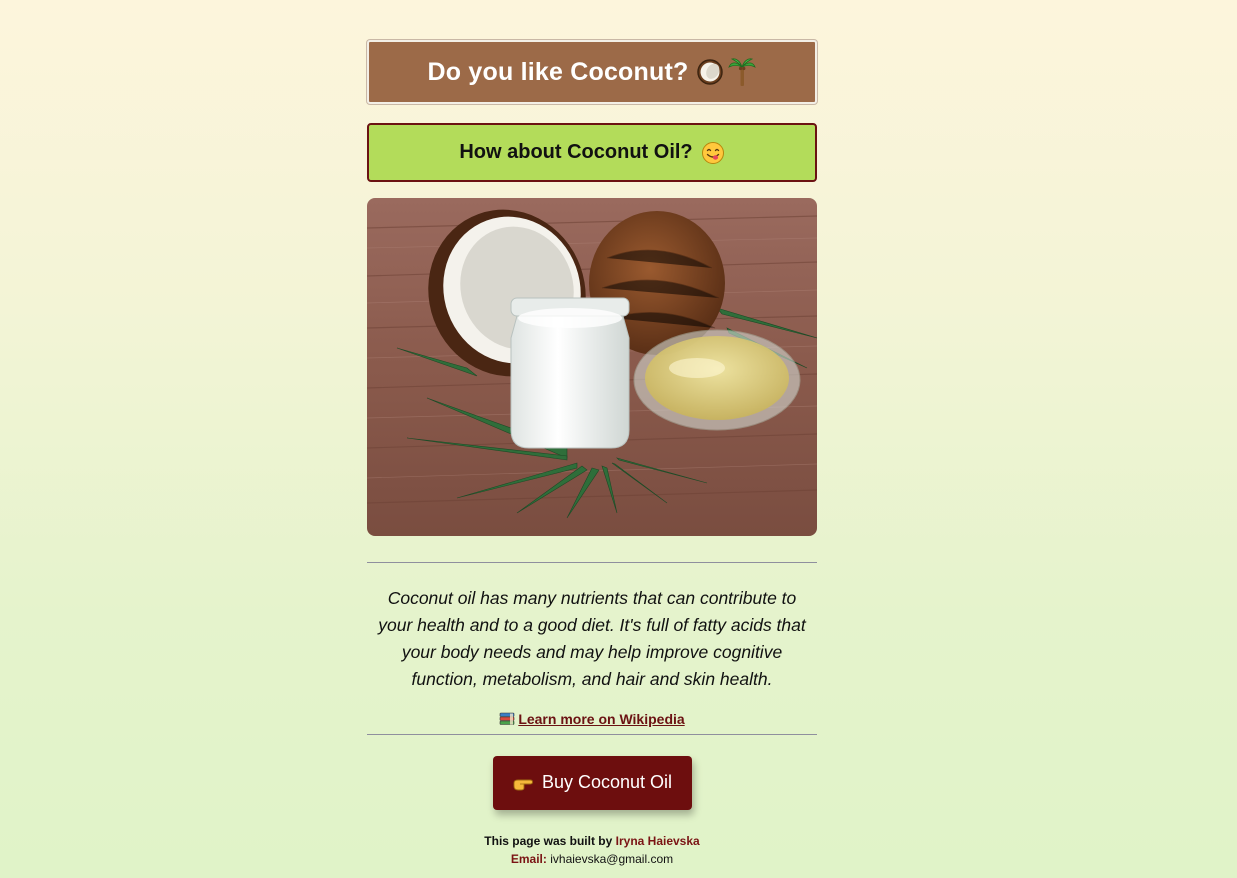  I want to click on email-address: ivhaievska@gmail.com, so click(612, 858).